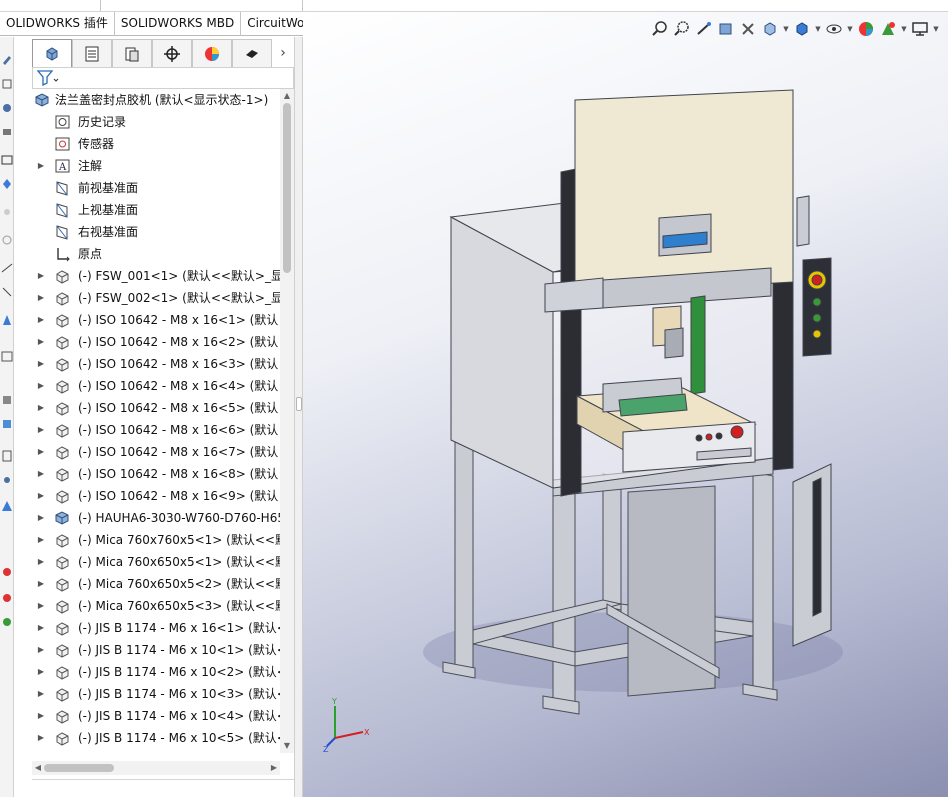  Describe the element at coordinates (147, 144) in the screenshot. I see `tree-item: 传感器` at that location.